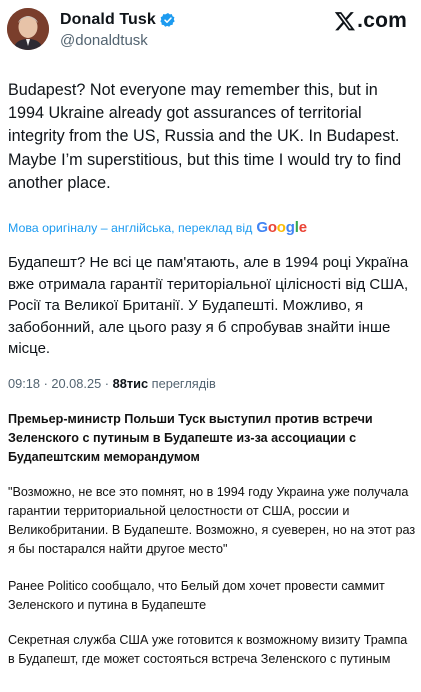 The image size is (421, 692). Describe the element at coordinates (130, 383) in the screenshot. I see `views-count: 88тис` at that location.